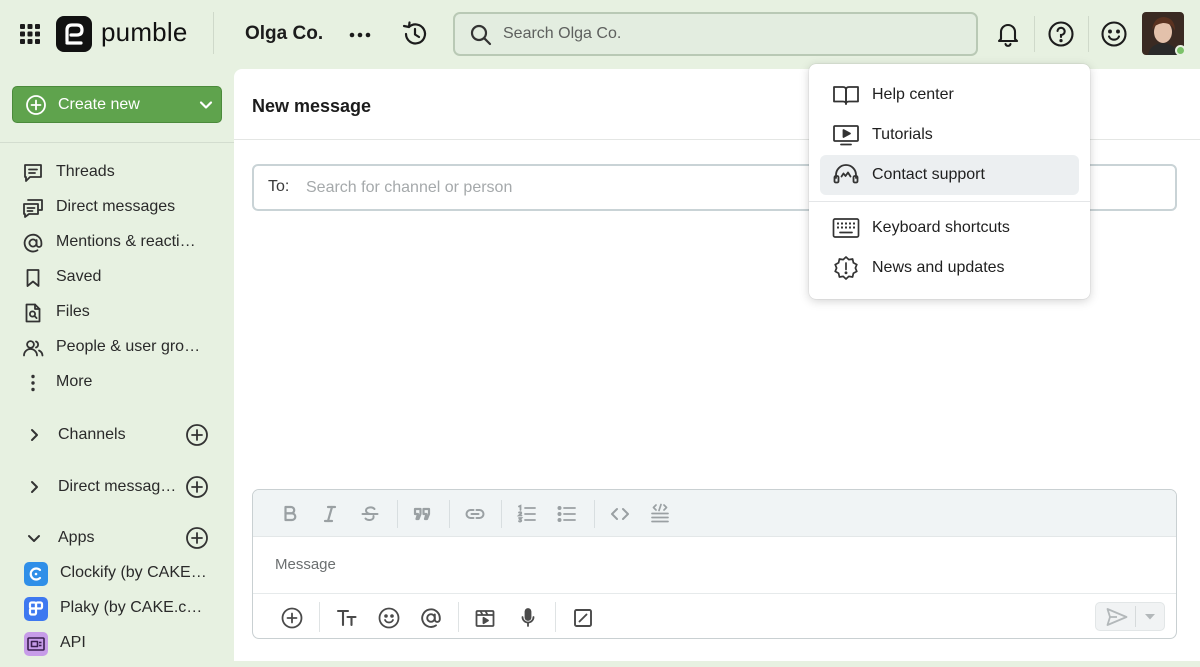  Describe the element at coordinates (389, 618) in the screenshot. I see `emoji-icon` at that location.